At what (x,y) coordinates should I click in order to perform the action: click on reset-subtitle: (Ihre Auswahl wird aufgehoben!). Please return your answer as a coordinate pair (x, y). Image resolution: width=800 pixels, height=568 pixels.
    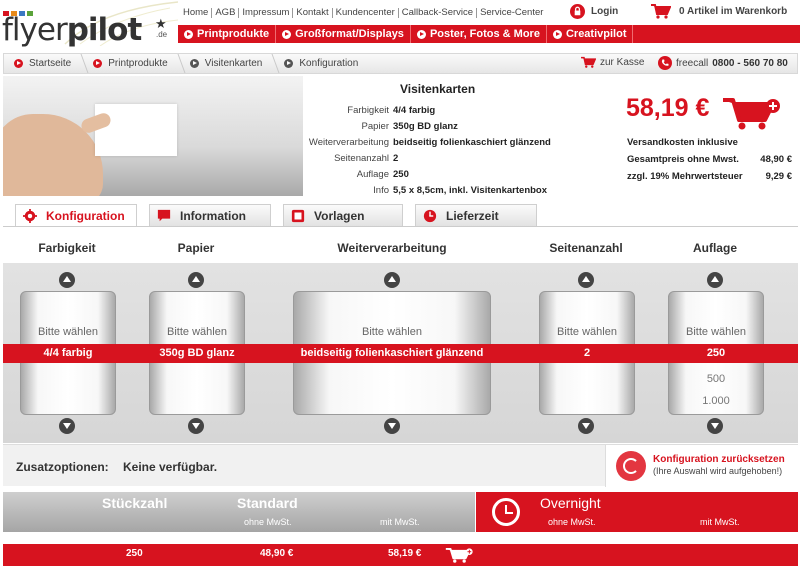
    Looking at the image, I should click on (718, 471).